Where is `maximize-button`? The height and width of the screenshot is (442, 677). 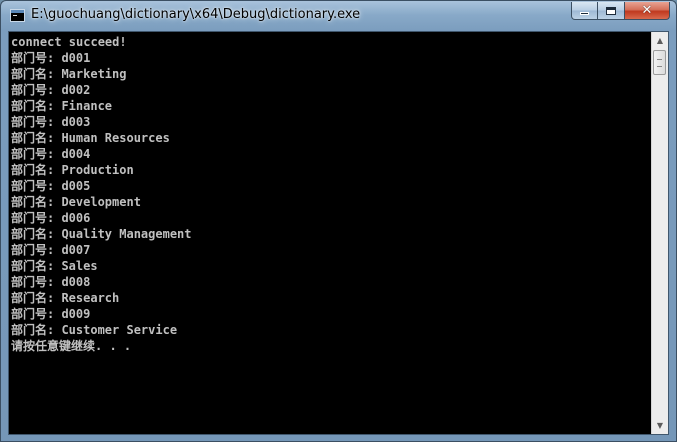 maximize-button is located at coordinates (611, 11).